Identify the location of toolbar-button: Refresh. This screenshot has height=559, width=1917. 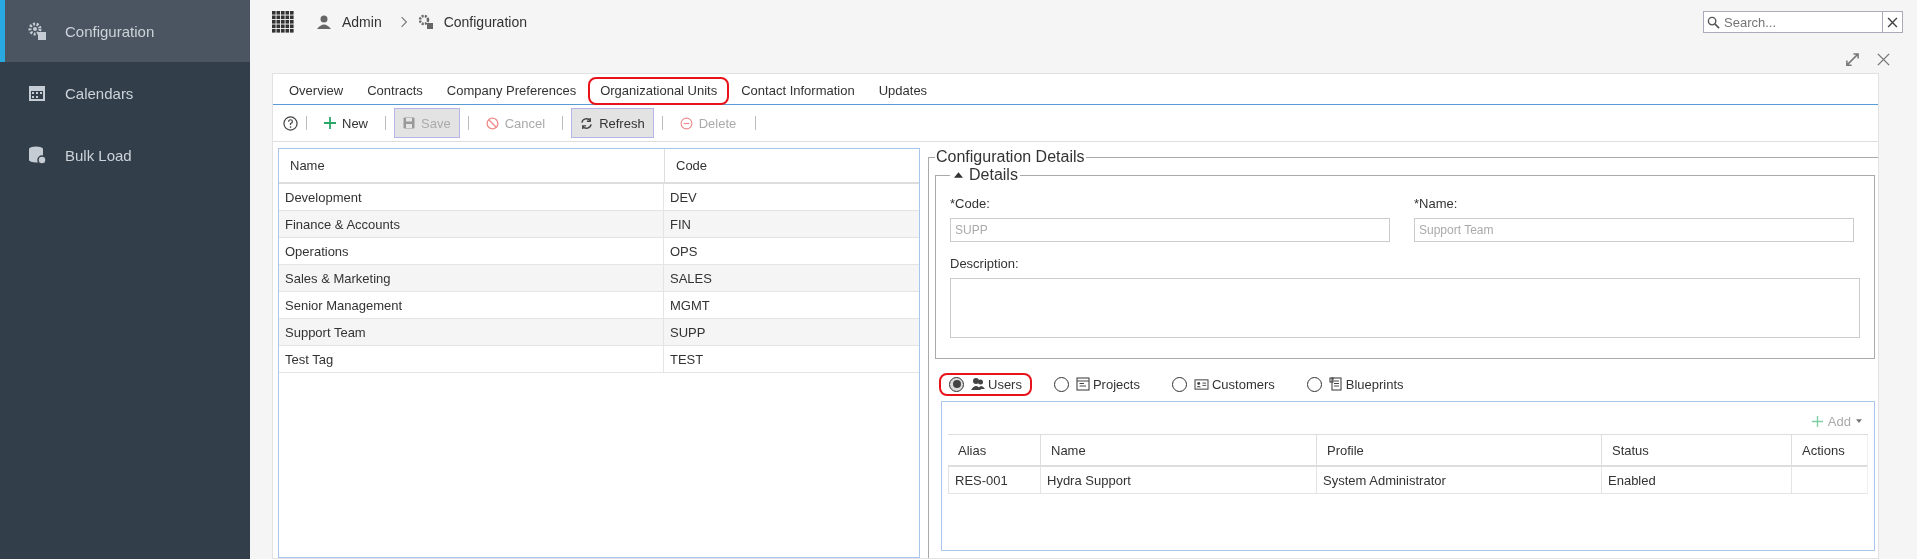
(612, 123).